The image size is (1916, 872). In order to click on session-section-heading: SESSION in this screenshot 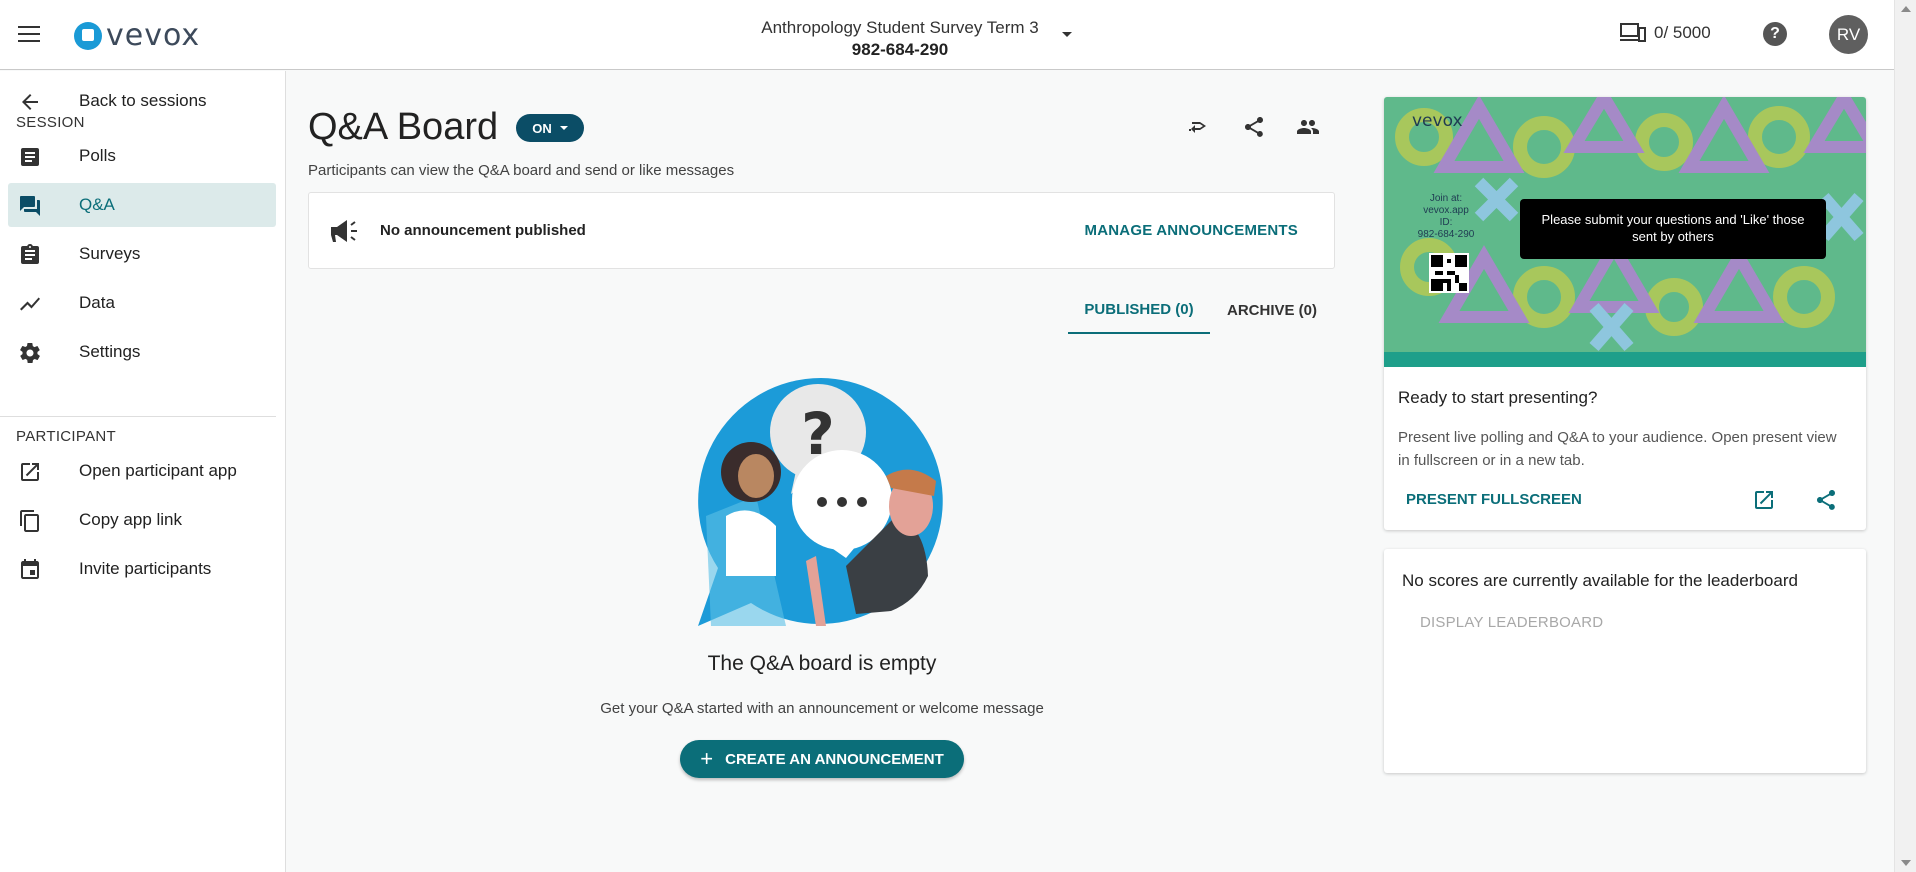, I will do `click(50, 122)`.